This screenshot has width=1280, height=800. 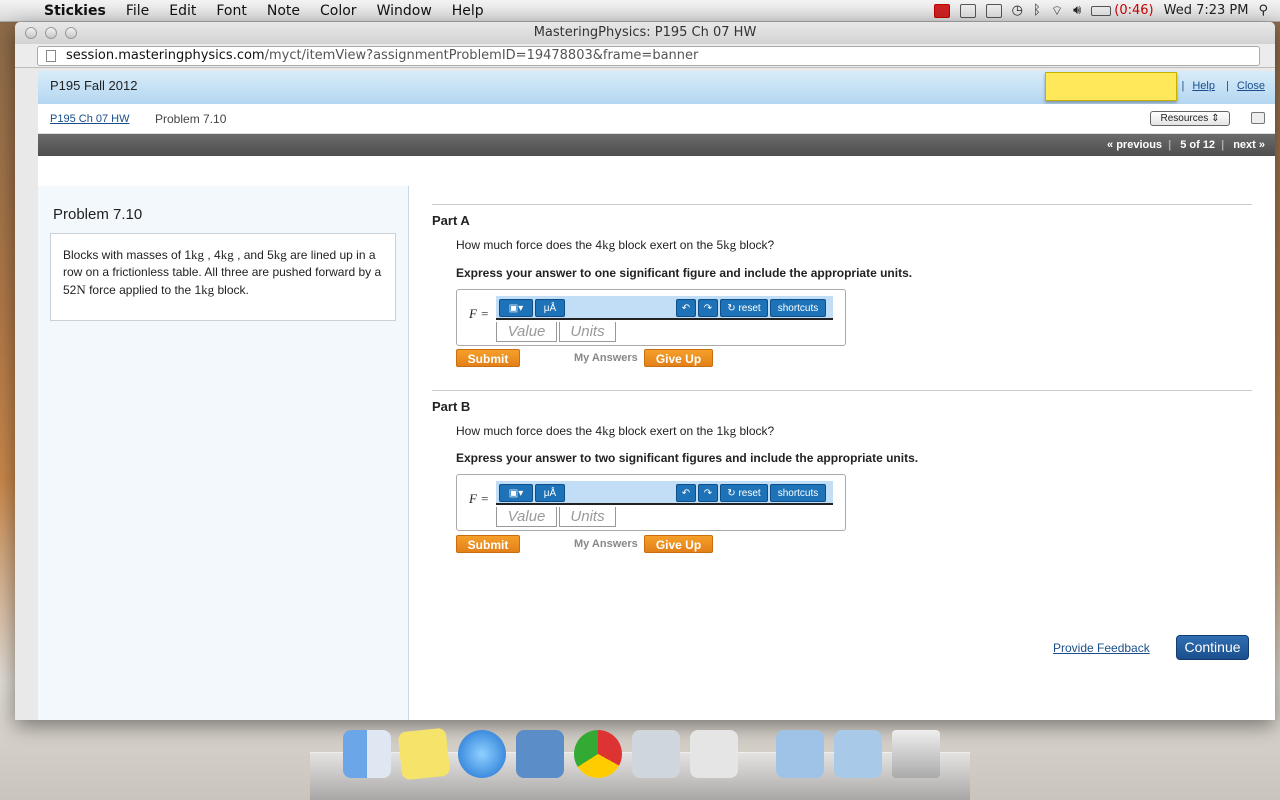 I want to click on volume-icon: 🔊︎, so click(x=1077, y=10).